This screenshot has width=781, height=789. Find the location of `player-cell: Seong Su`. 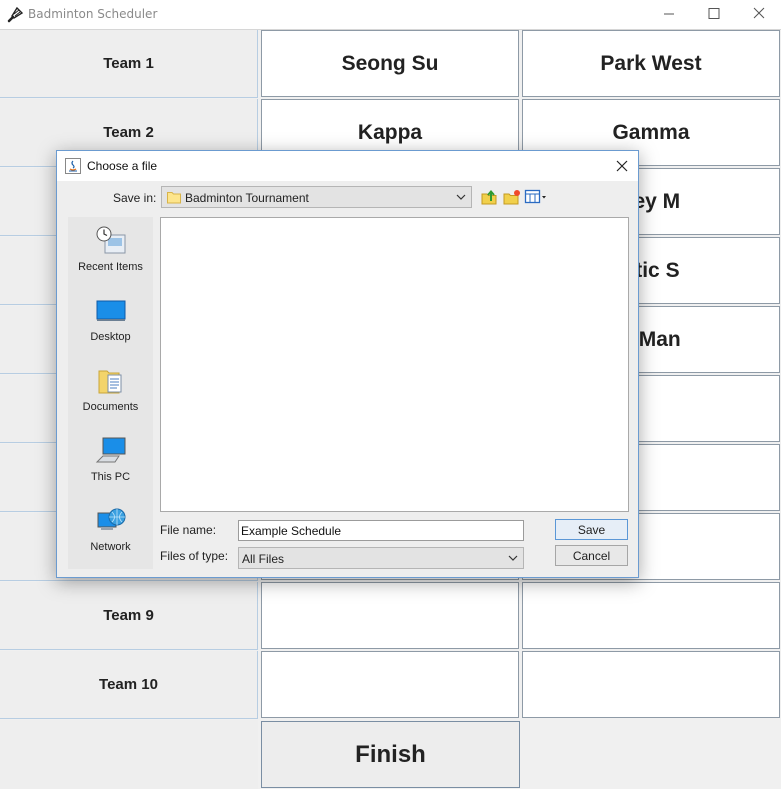

player-cell: Seong Su is located at coordinates (390, 63).